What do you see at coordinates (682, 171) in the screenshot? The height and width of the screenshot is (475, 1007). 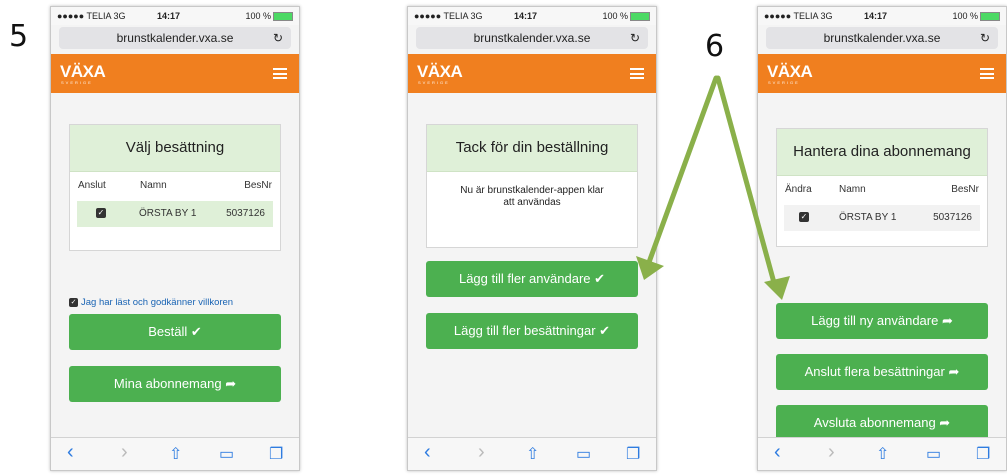 I see `arrow-to-add-users` at bounding box center [682, 171].